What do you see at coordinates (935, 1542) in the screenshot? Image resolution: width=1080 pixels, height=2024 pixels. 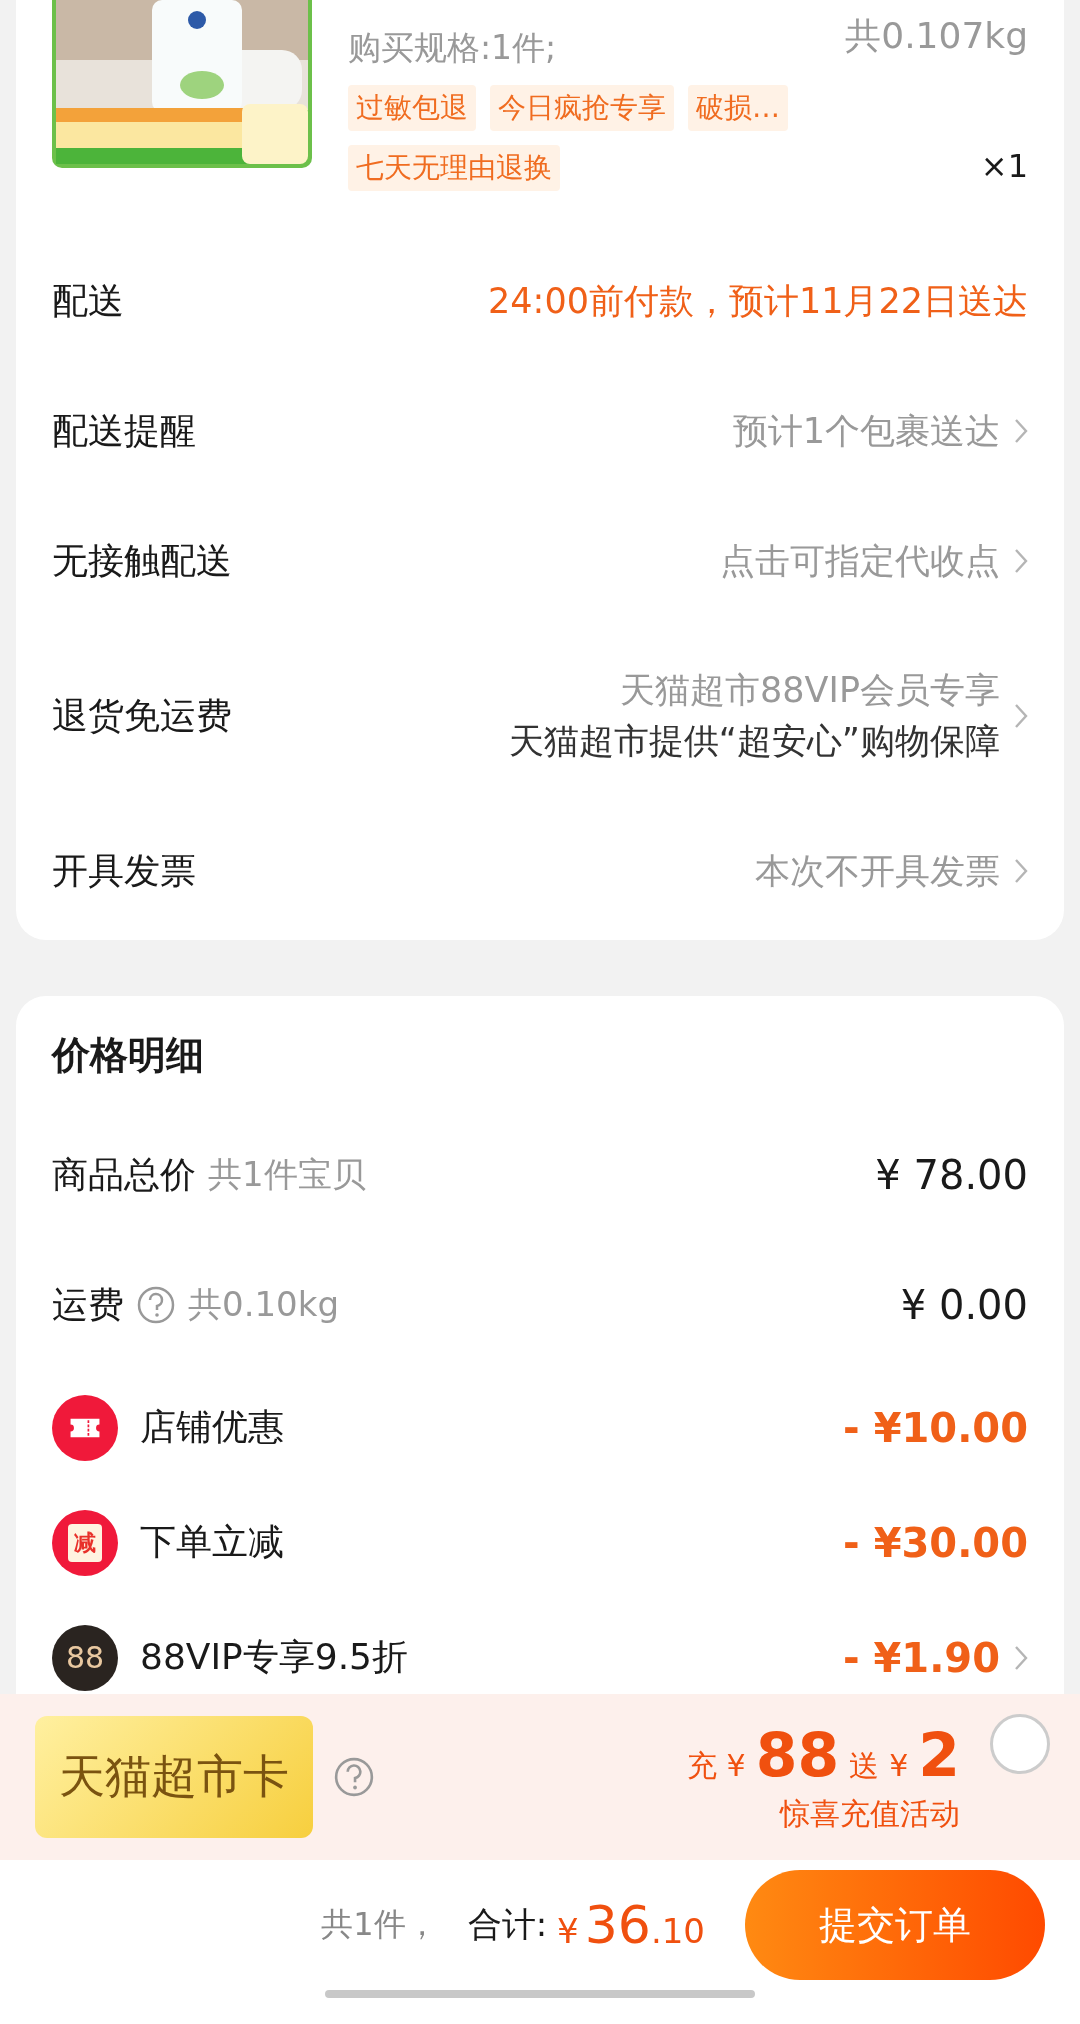 I see `price-amount: - ¥30.00` at bounding box center [935, 1542].